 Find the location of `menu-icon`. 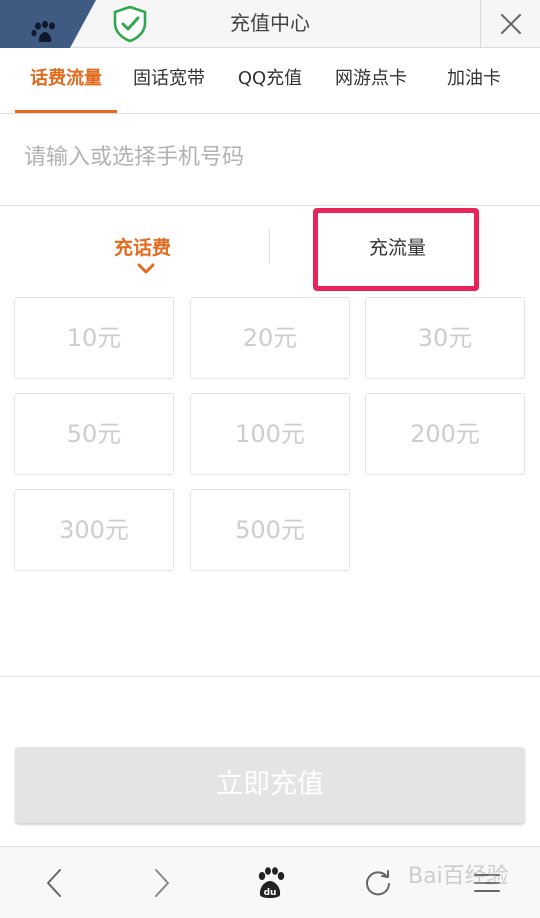

menu-icon is located at coordinates (487, 883).